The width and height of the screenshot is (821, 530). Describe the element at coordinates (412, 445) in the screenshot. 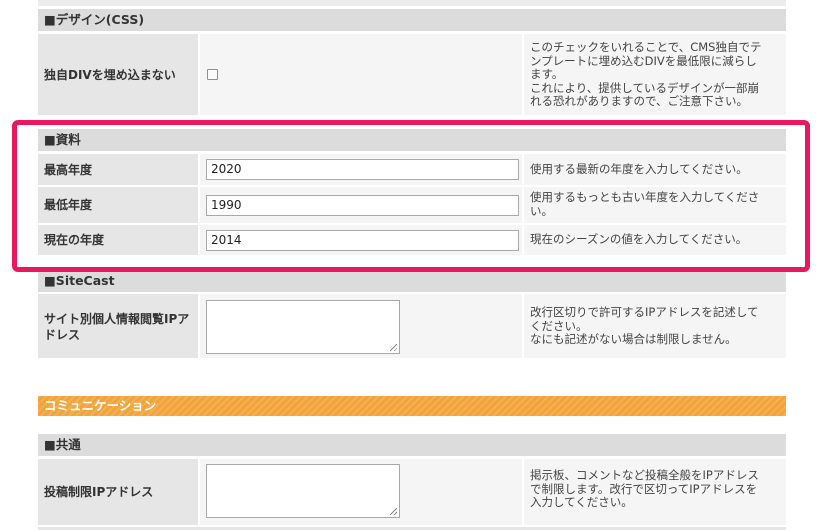

I see `section-header-common: ■共通` at that location.